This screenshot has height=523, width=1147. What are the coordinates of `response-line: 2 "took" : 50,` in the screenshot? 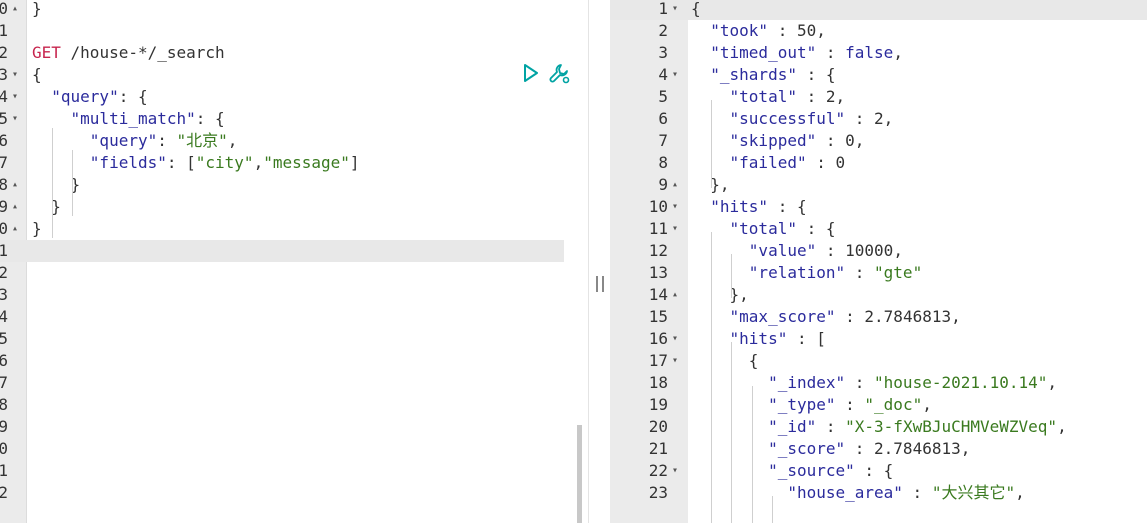 It's located at (878, 31).